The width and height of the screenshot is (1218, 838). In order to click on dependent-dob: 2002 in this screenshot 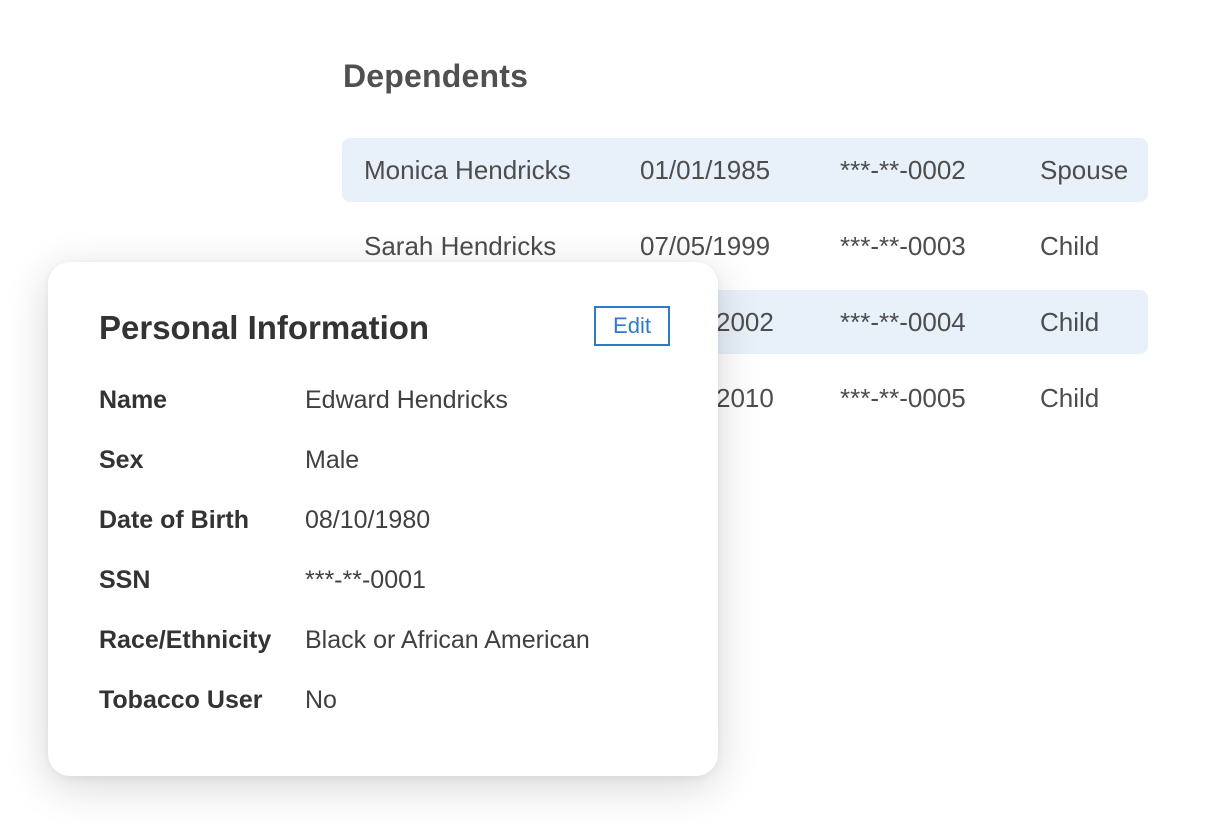, I will do `click(745, 322)`.